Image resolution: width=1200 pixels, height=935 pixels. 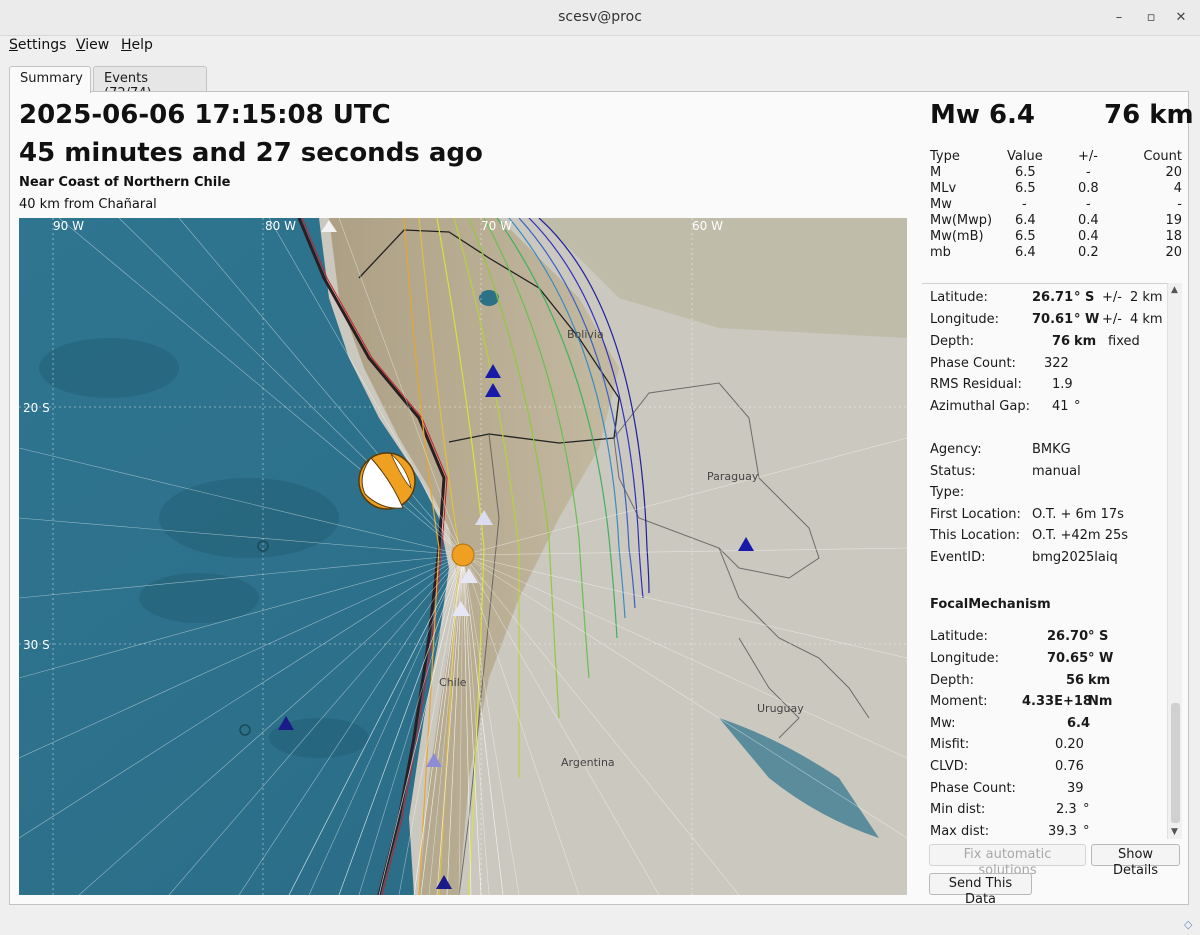 I want to click on value: 39.3, so click(x=1062, y=831).